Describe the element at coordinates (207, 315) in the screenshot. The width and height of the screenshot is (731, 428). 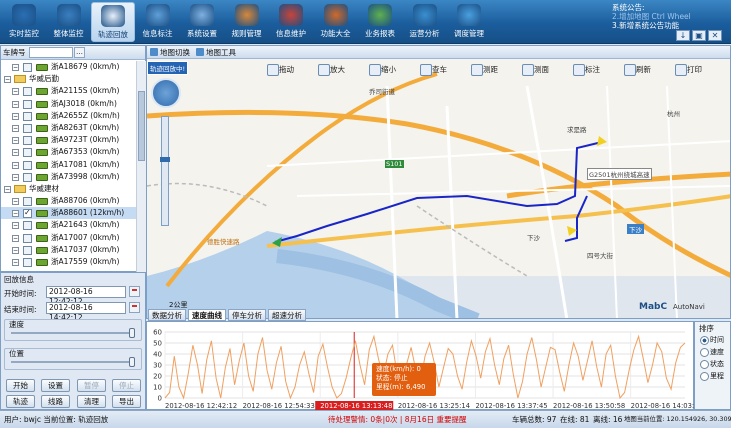
I see `tab-speed-curve: 速度曲线` at that location.